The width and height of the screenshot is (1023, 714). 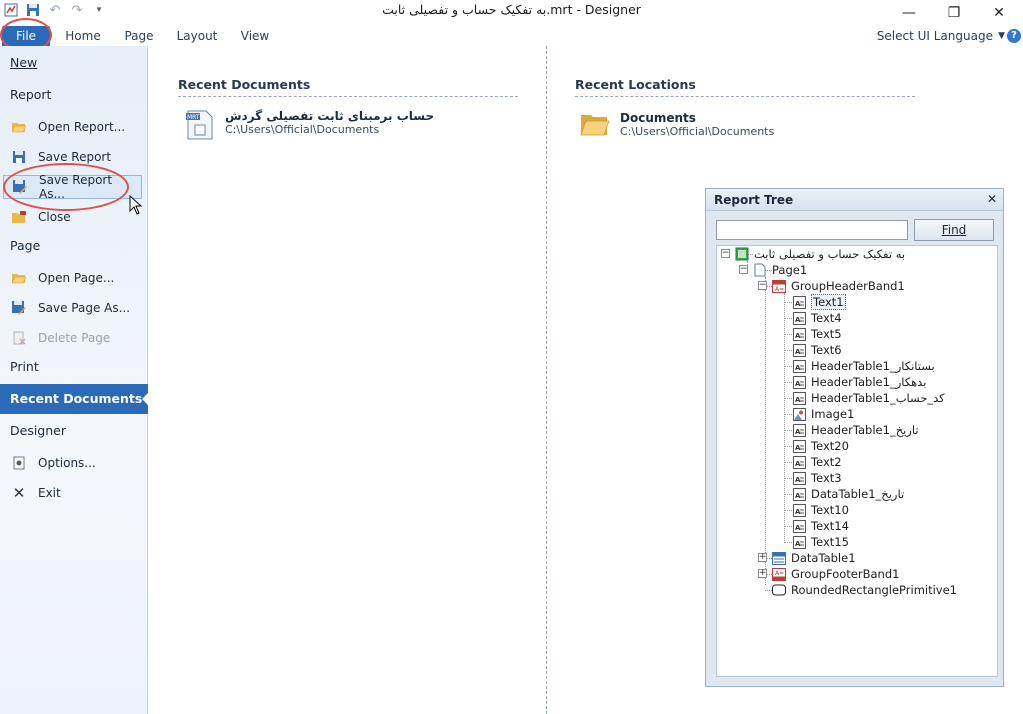 I want to click on tree-node-component: A Text15, so click(x=820, y=542).